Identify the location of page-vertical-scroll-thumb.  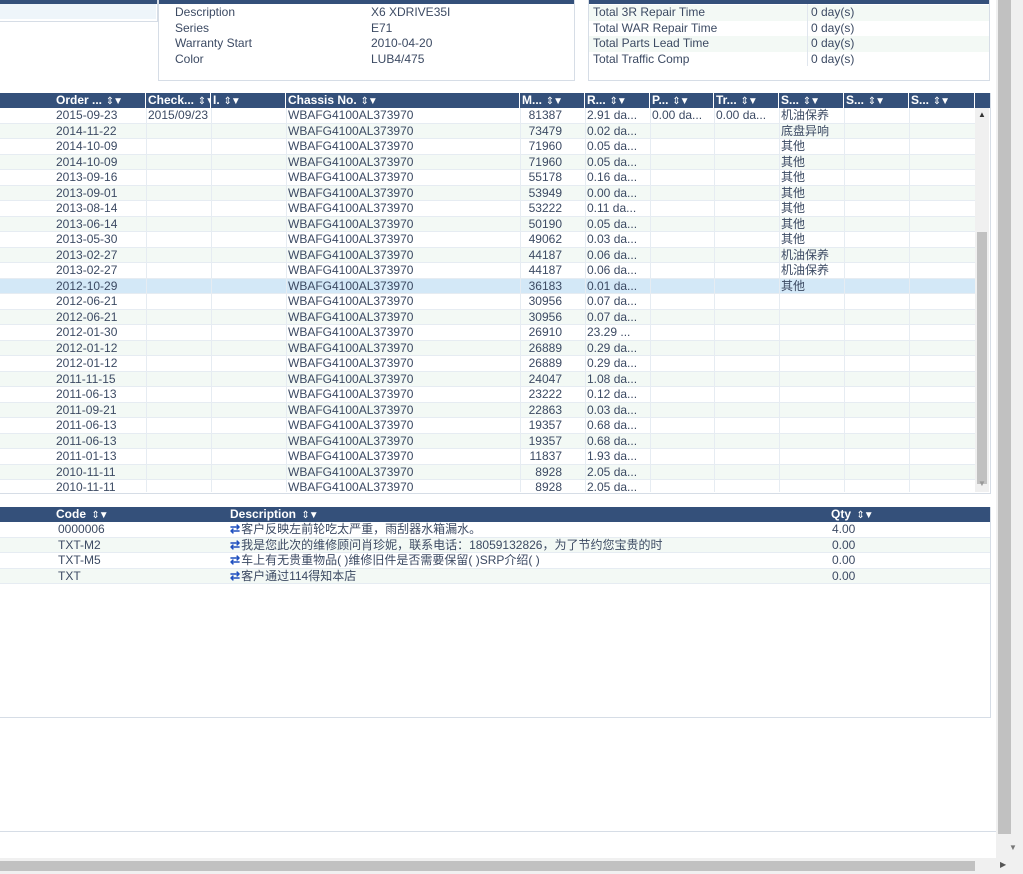
(1004, 417).